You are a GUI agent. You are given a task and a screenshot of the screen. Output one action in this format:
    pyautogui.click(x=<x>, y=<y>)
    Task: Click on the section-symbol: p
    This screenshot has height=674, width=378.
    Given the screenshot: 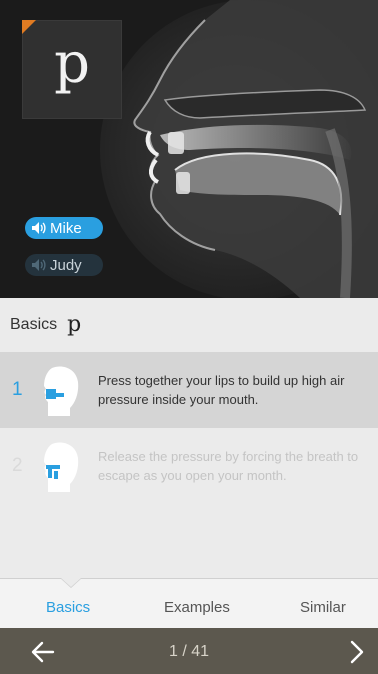 What is the action you would take?
    pyautogui.click(x=74, y=324)
    